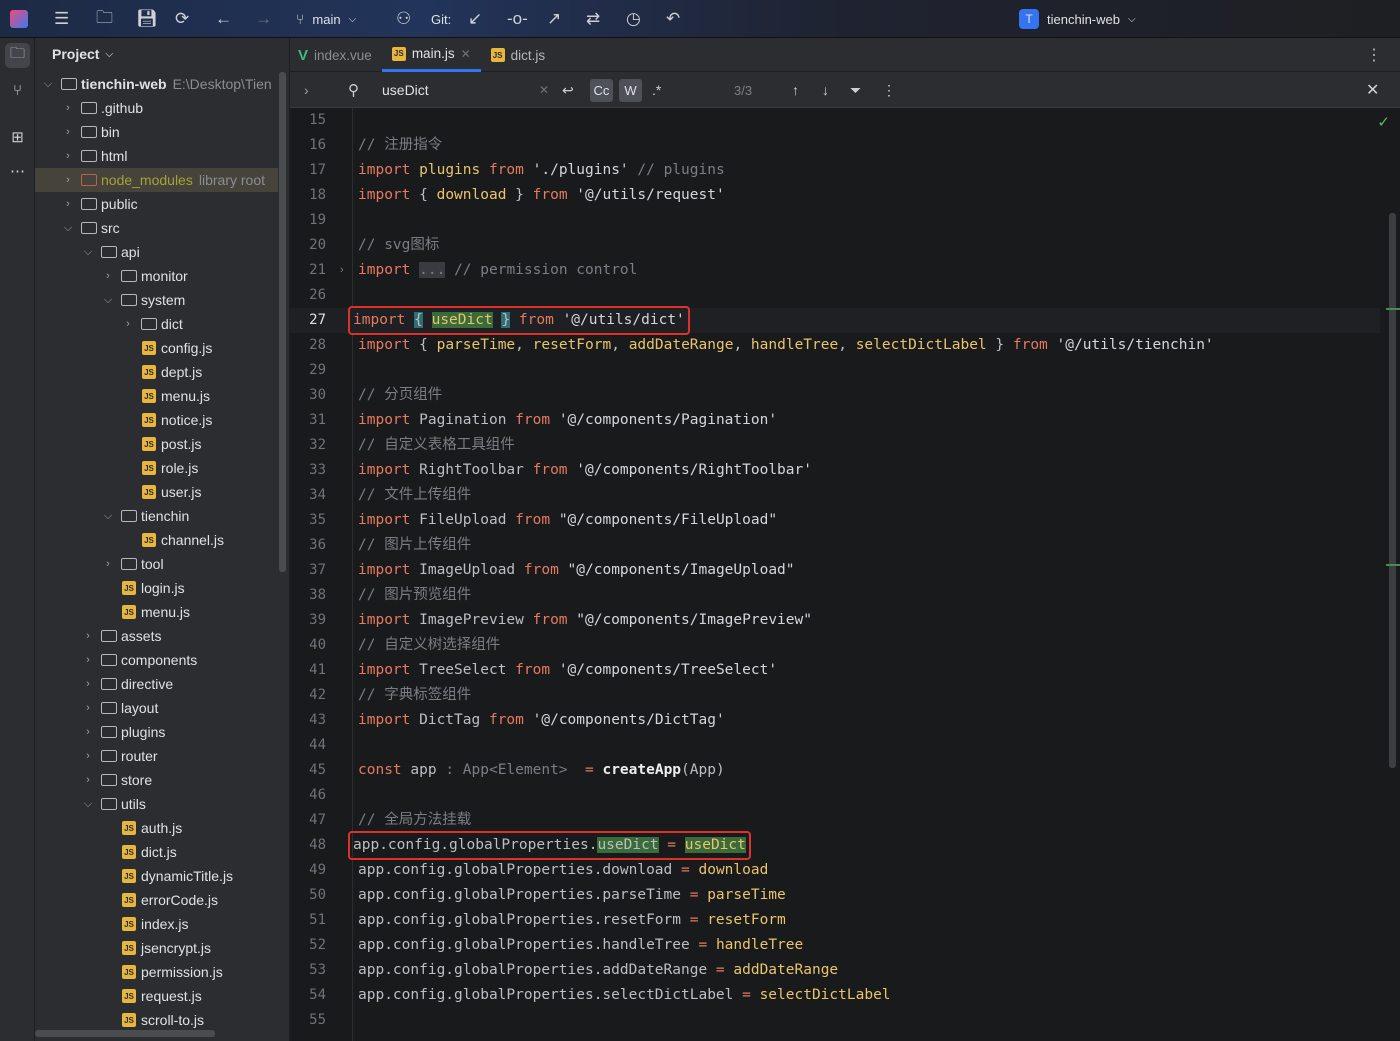 The height and width of the screenshot is (1041, 1400). What do you see at coordinates (156, 708) in the screenshot?
I see `tree-item: › layout` at bounding box center [156, 708].